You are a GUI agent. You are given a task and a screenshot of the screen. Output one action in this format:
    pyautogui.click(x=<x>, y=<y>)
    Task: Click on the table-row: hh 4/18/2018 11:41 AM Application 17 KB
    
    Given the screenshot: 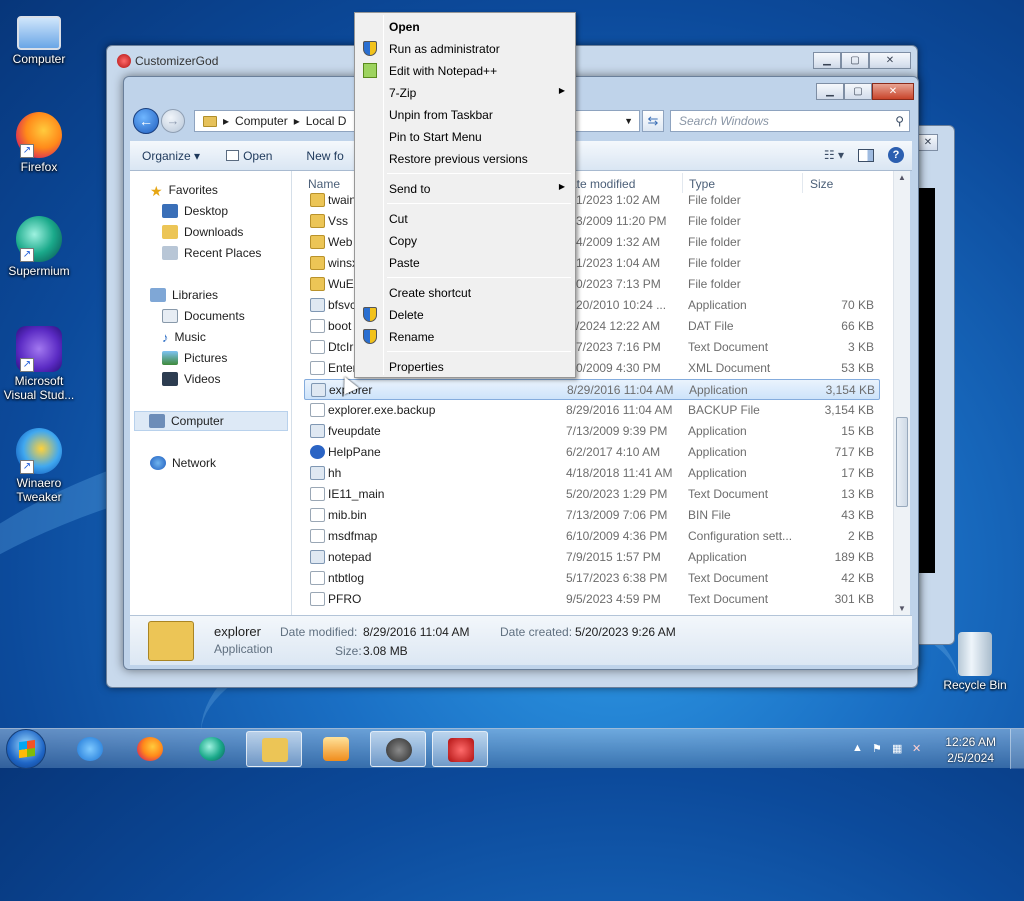 What is the action you would take?
    pyautogui.click(x=592, y=473)
    